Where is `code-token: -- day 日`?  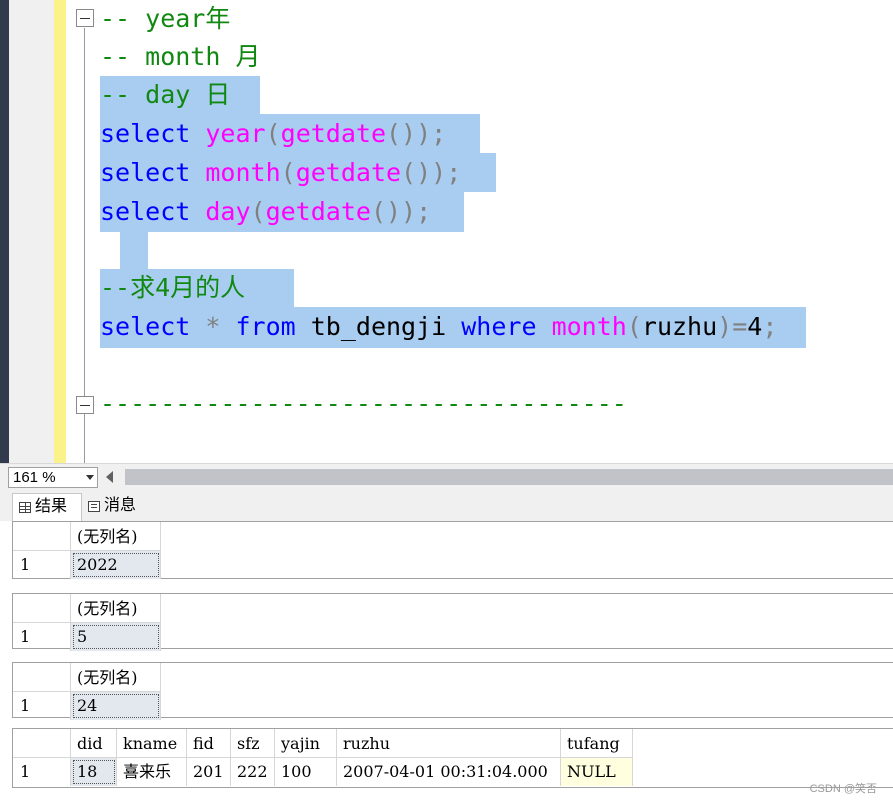 code-token: -- day 日 is located at coordinates (165, 94).